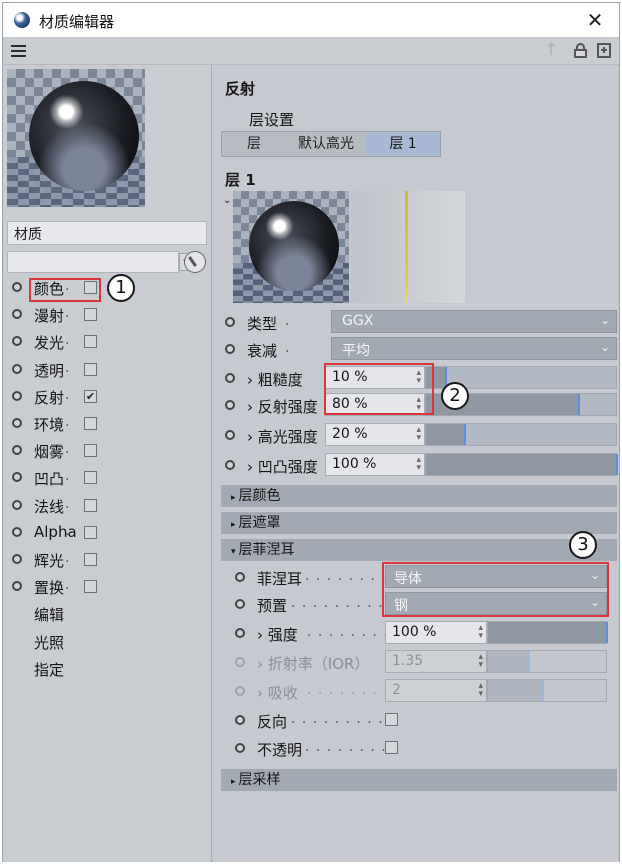  What do you see at coordinates (254, 144) in the screenshot?
I see `tab-layer: 层` at bounding box center [254, 144].